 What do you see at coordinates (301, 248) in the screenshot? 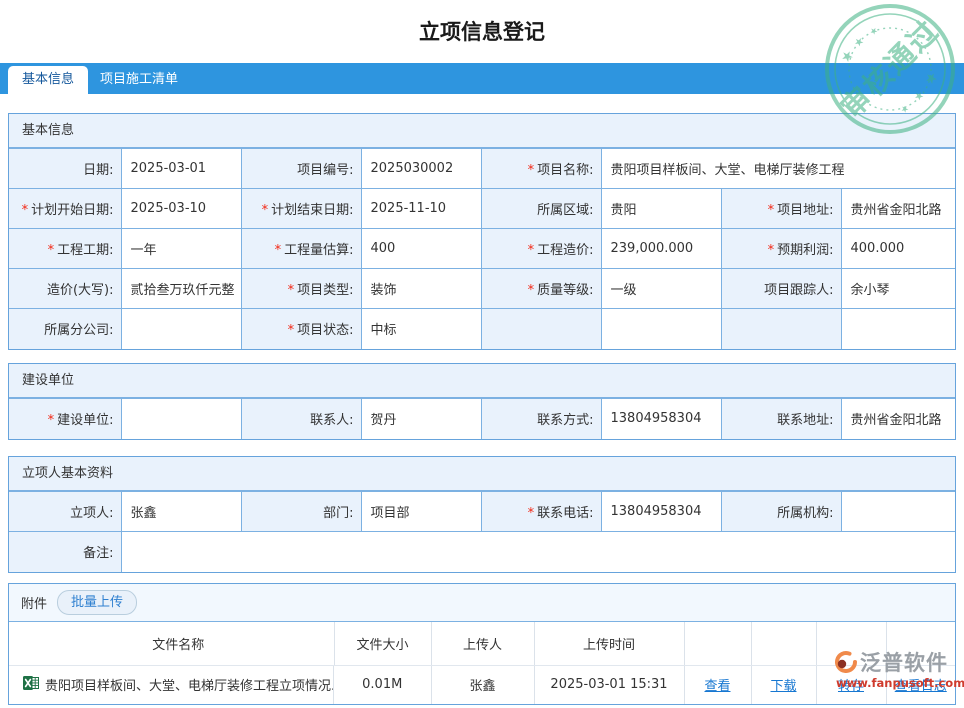
I see `quantity-estimate-label: * 工程量估算:` at bounding box center [301, 248].